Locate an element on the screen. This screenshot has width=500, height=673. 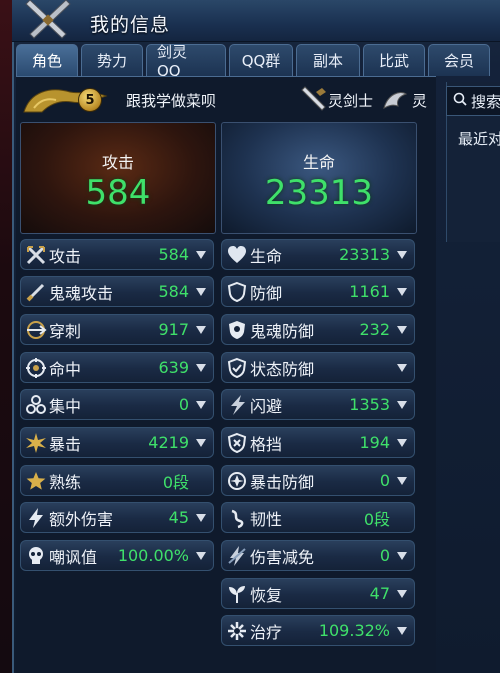
stat-row: 鬼魂攻击 584 is located at coordinates (117, 291).